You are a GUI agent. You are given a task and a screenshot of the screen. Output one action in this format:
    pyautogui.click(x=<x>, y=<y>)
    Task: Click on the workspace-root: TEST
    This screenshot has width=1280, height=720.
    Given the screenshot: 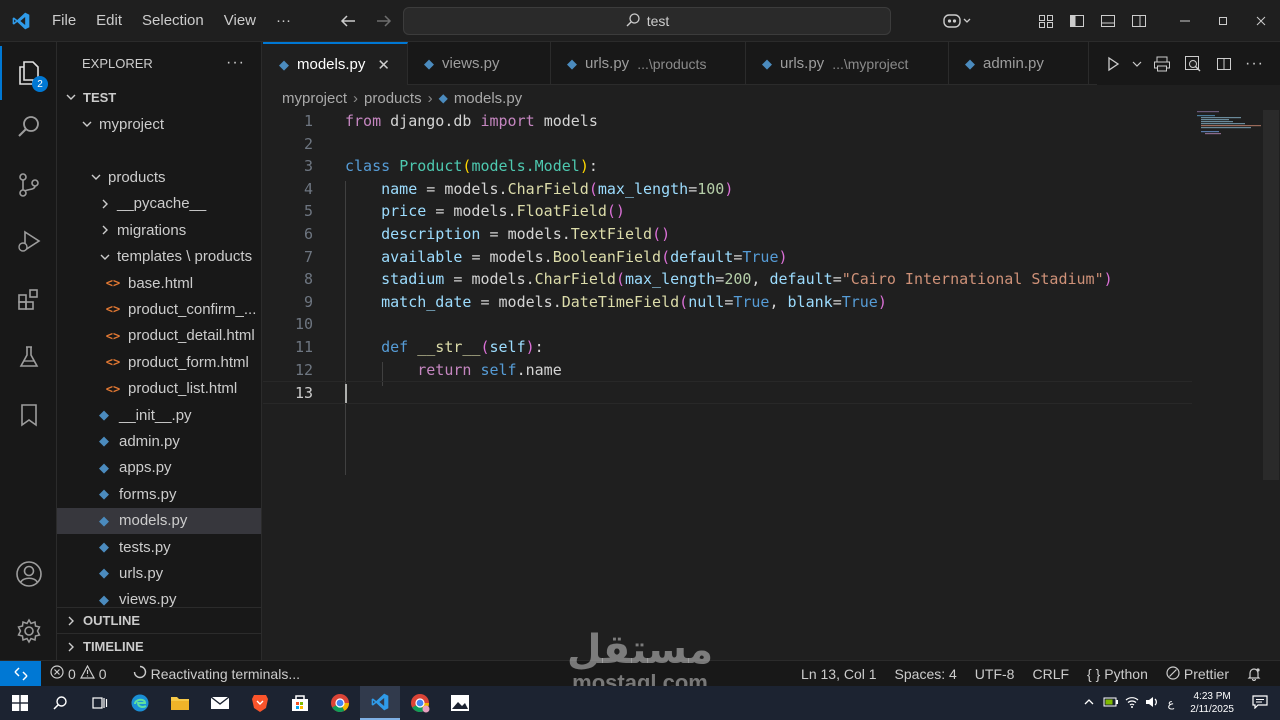 What is the action you would take?
    pyautogui.click(x=159, y=97)
    